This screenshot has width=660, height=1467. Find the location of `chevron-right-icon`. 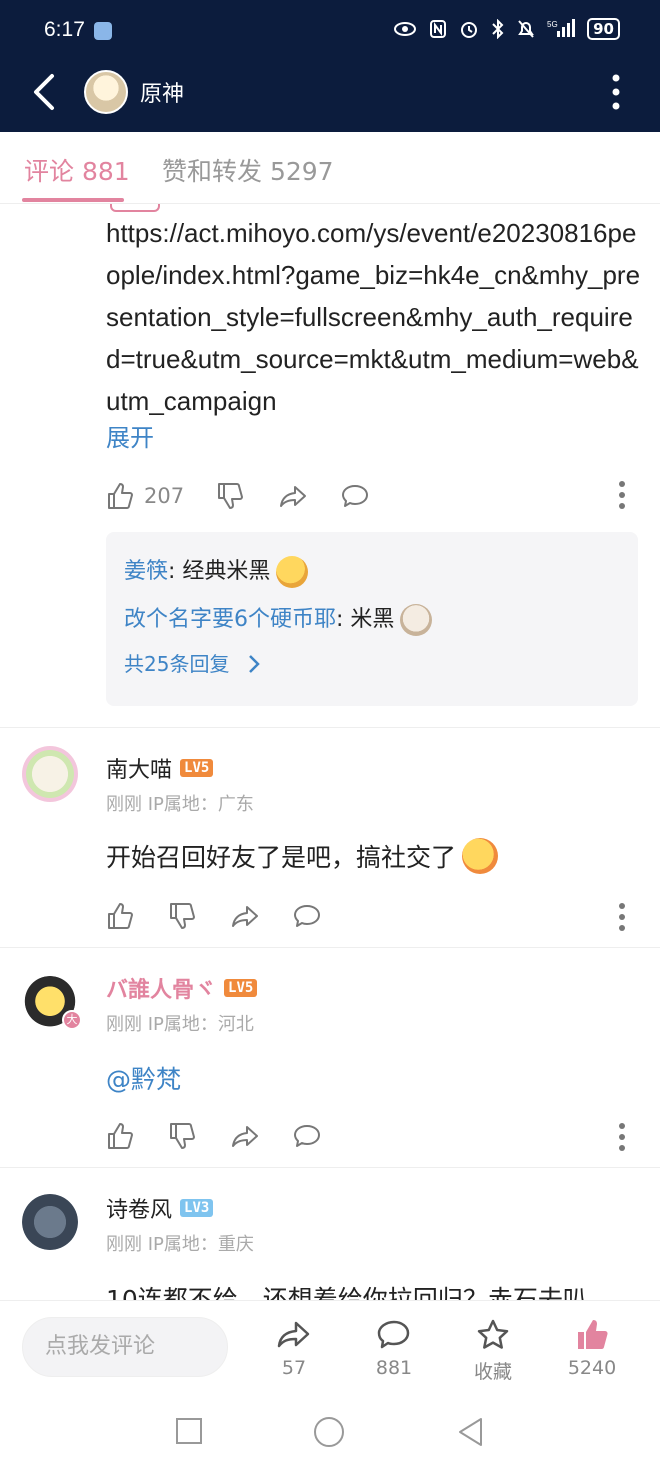

chevron-right-icon is located at coordinates (254, 664).